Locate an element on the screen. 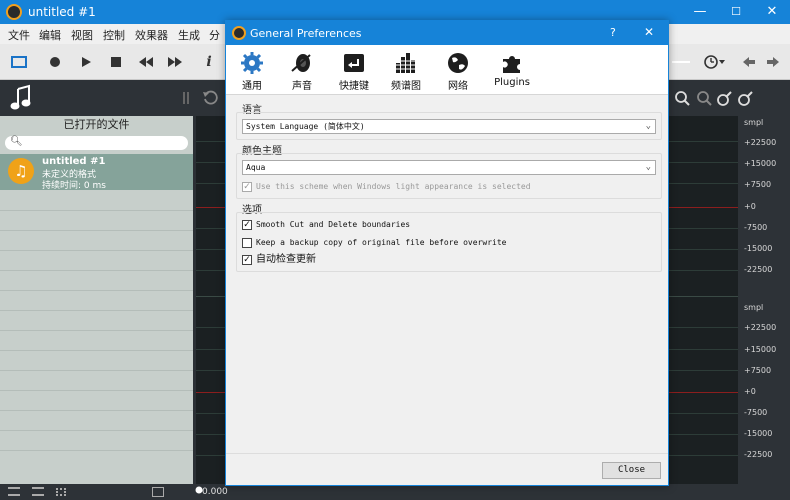  app-icon is located at coordinates (14, 12).